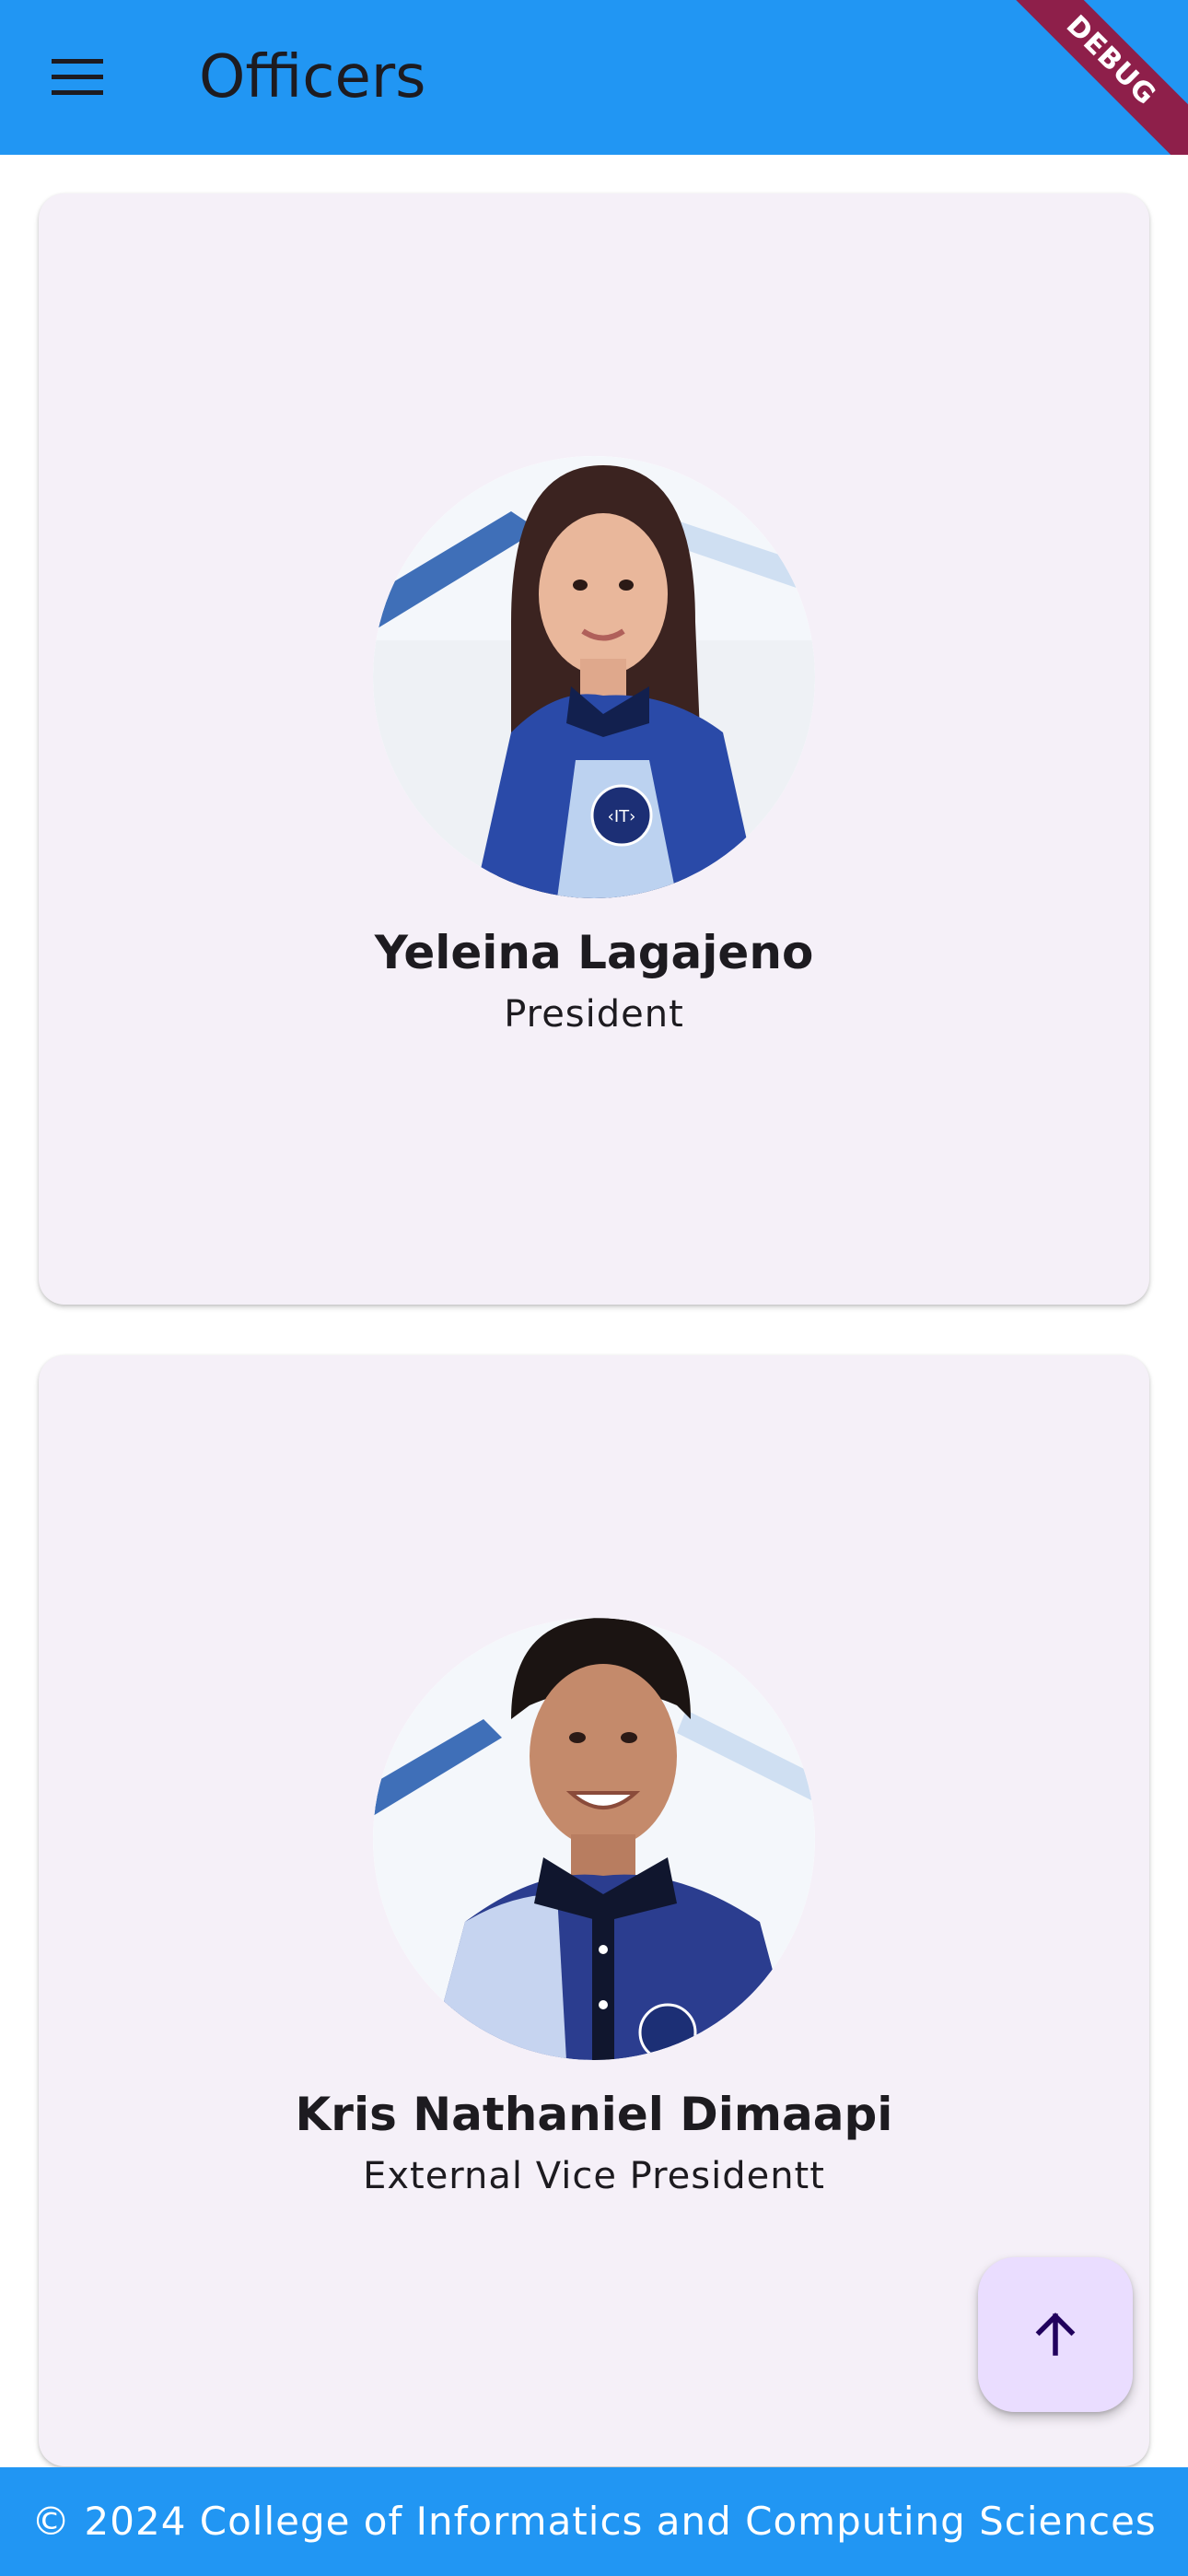 This screenshot has height=2576, width=1188. Describe the element at coordinates (594, 2176) in the screenshot. I see `officer-position: External Vice Presidentt` at that location.